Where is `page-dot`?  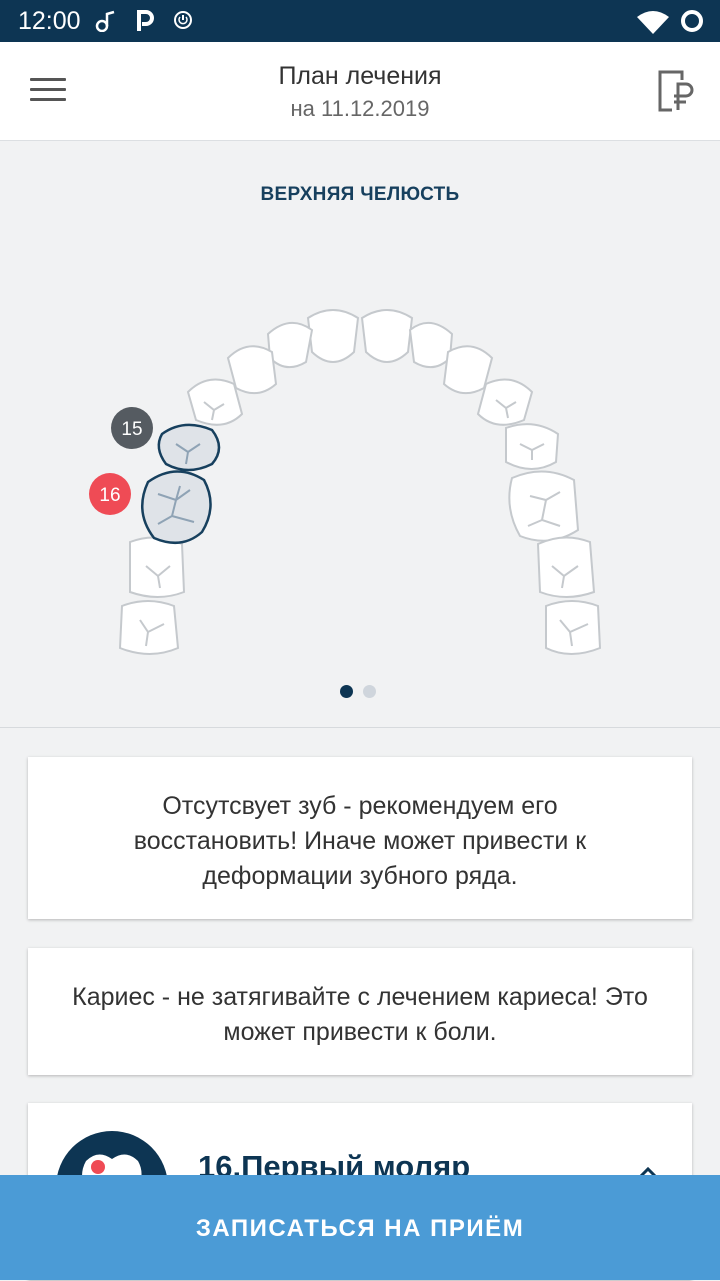
page-dot is located at coordinates (369, 691).